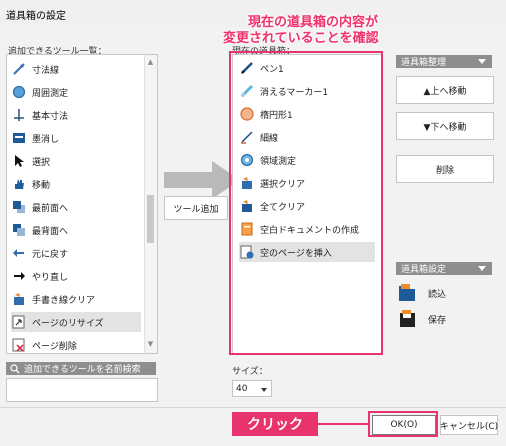 The image size is (506, 446). Describe the element at coordinates (253, 407) in the screenshot. I see `footer-divider` at that location.